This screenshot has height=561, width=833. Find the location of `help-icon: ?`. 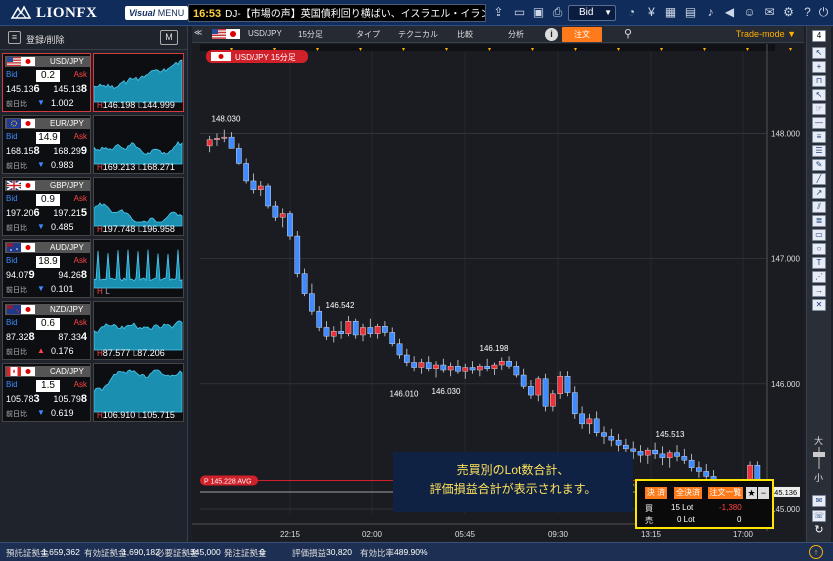

help-icon: ? is located at coordinates (807, 12).